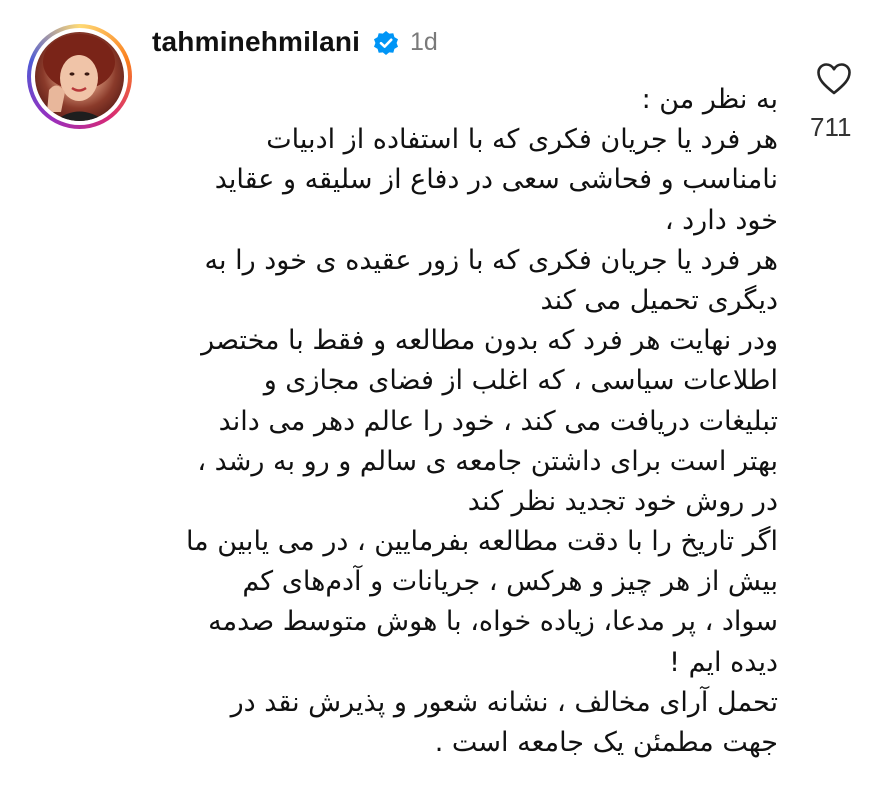 The width and height of the screenshot is (884, 798). I want to click on heart-outline-icon, so click(834, 79).